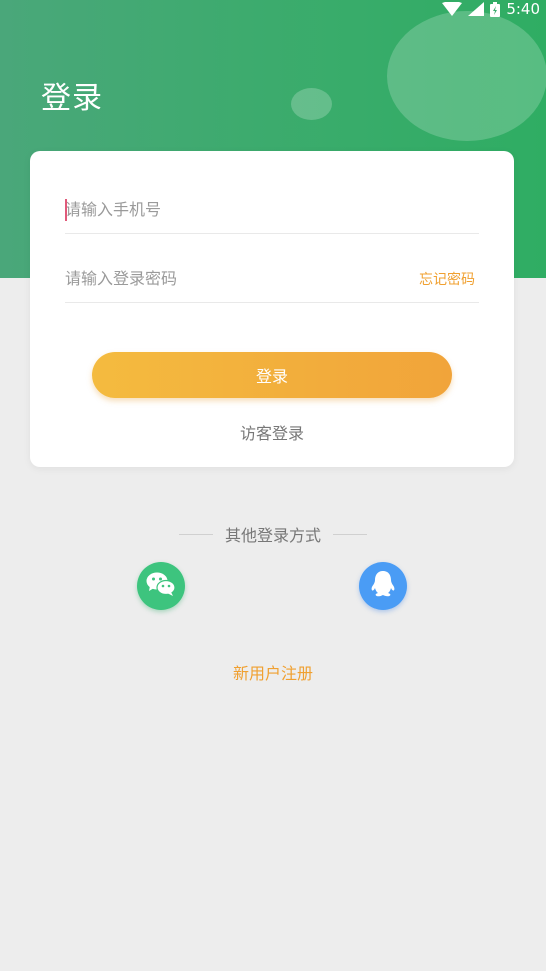 This screenshot has width=546, height=971. I want to click on decorative-circle-small, so click(311, 104).